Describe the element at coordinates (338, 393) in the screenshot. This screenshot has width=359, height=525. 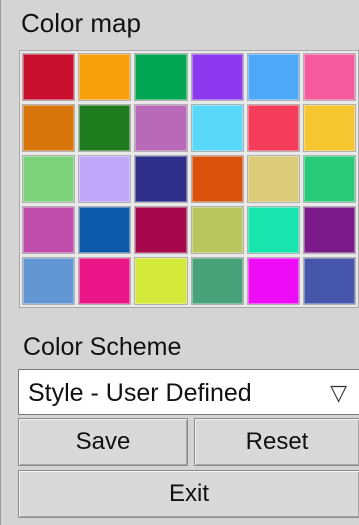
I see `dropdown-arrow-icon: ▽` at that location.